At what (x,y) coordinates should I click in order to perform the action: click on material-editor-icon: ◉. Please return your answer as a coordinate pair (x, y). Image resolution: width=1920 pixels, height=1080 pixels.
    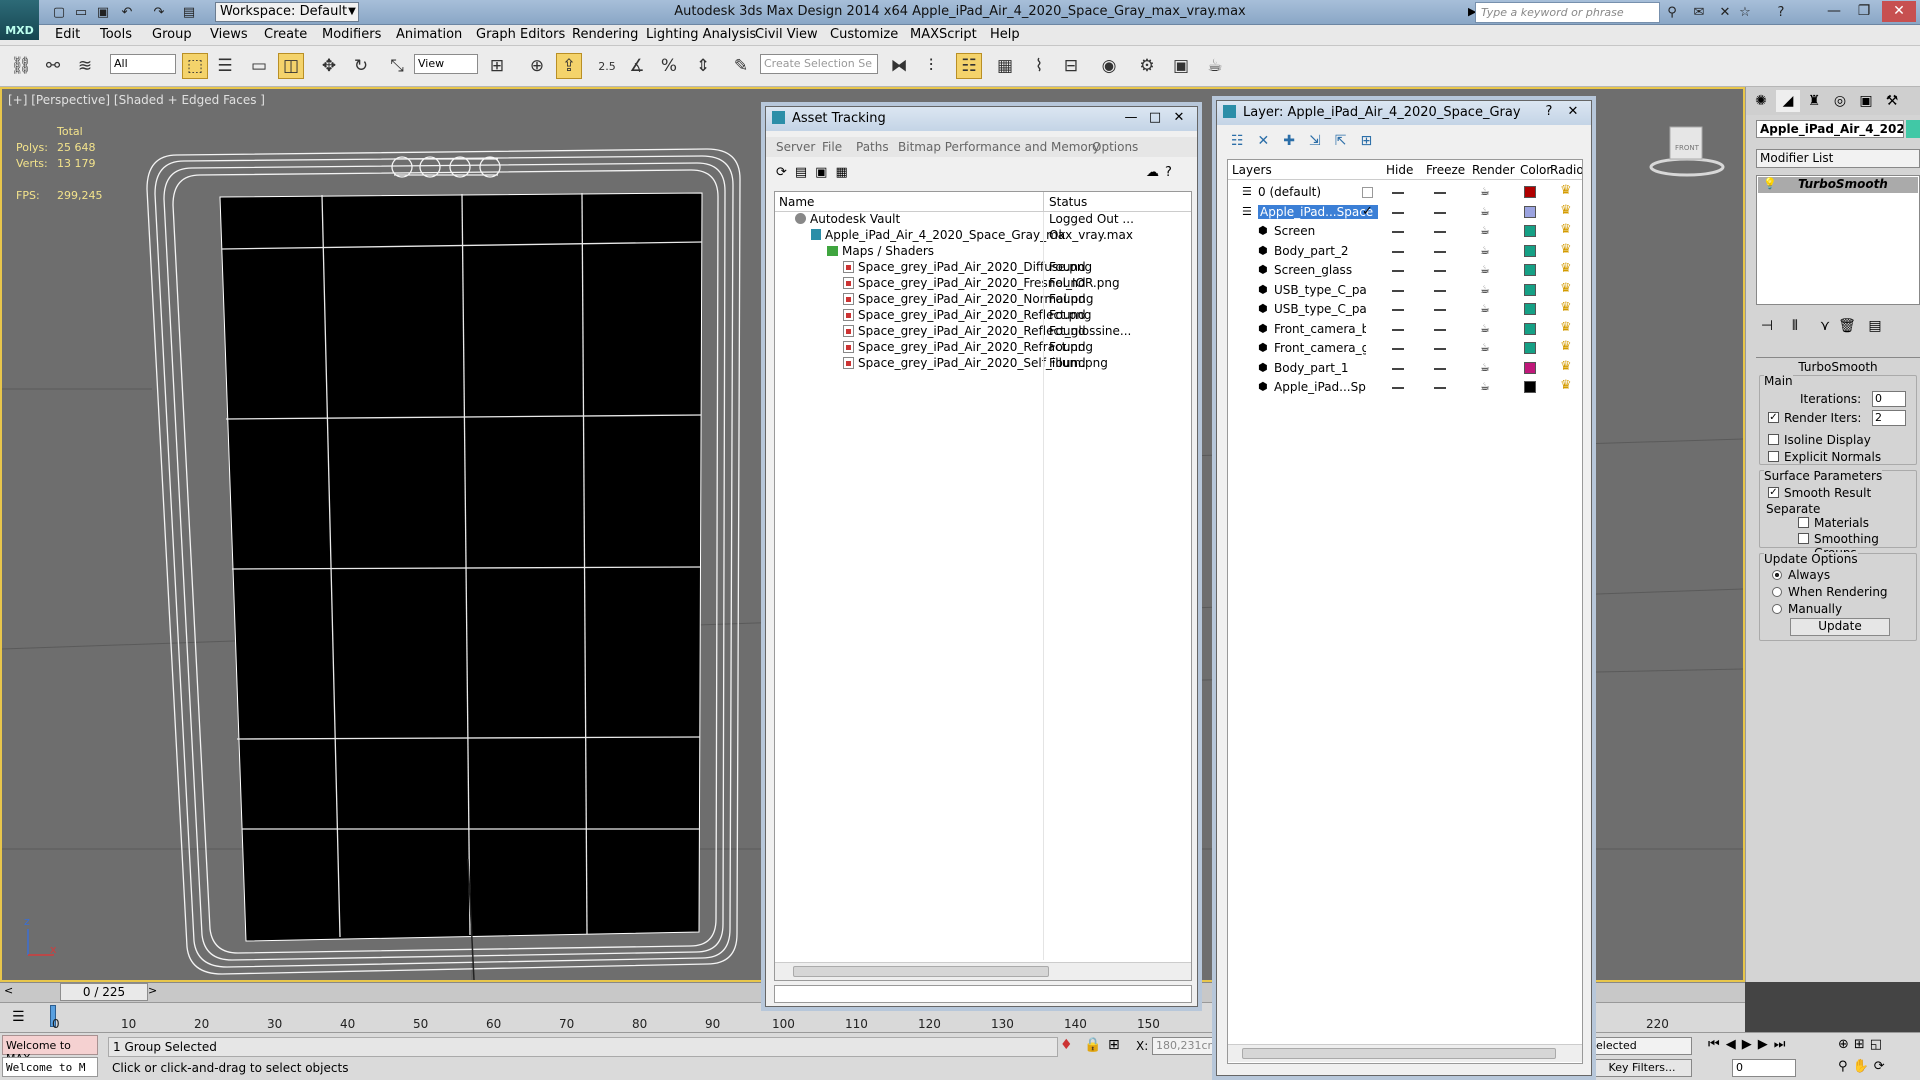
    Looking at the image, I should click on (1109, 66).